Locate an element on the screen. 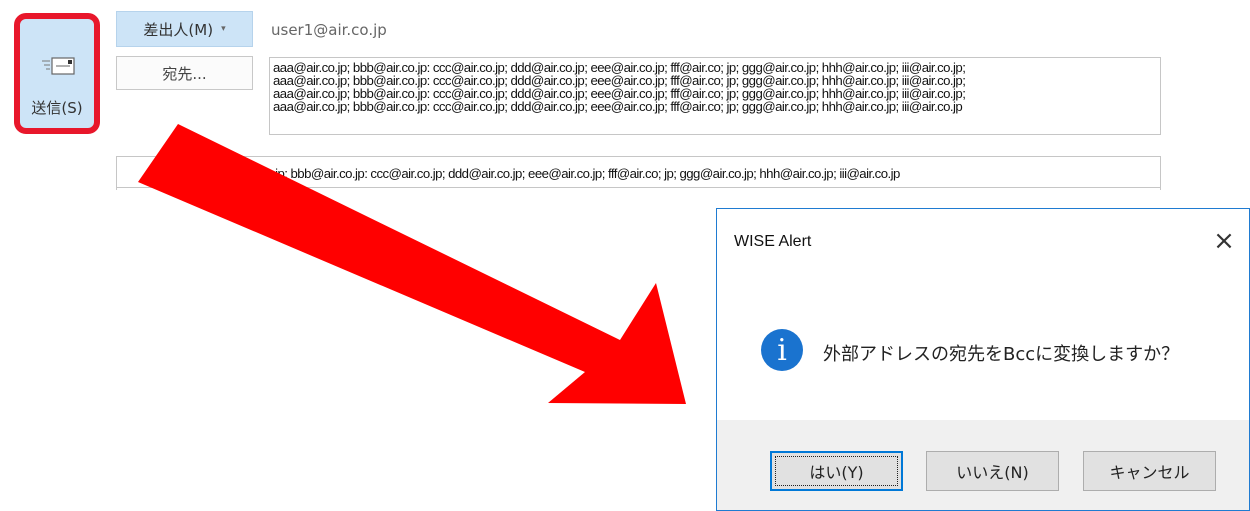 The image size is (1250, 511). no-button: いいえ(N) is located at coordinates (992, 471).